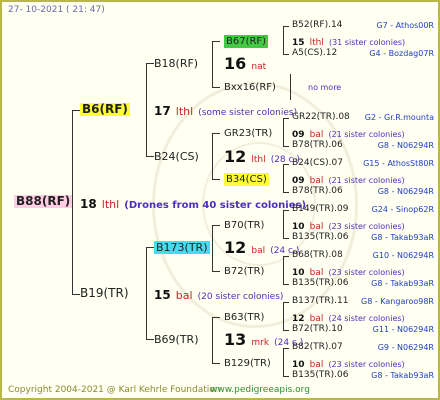 The height and width of the screenshot is (400, 440). Describe the element at coordinates (162, 295) in the screenshot. I see `b19-num: 15` at that location.